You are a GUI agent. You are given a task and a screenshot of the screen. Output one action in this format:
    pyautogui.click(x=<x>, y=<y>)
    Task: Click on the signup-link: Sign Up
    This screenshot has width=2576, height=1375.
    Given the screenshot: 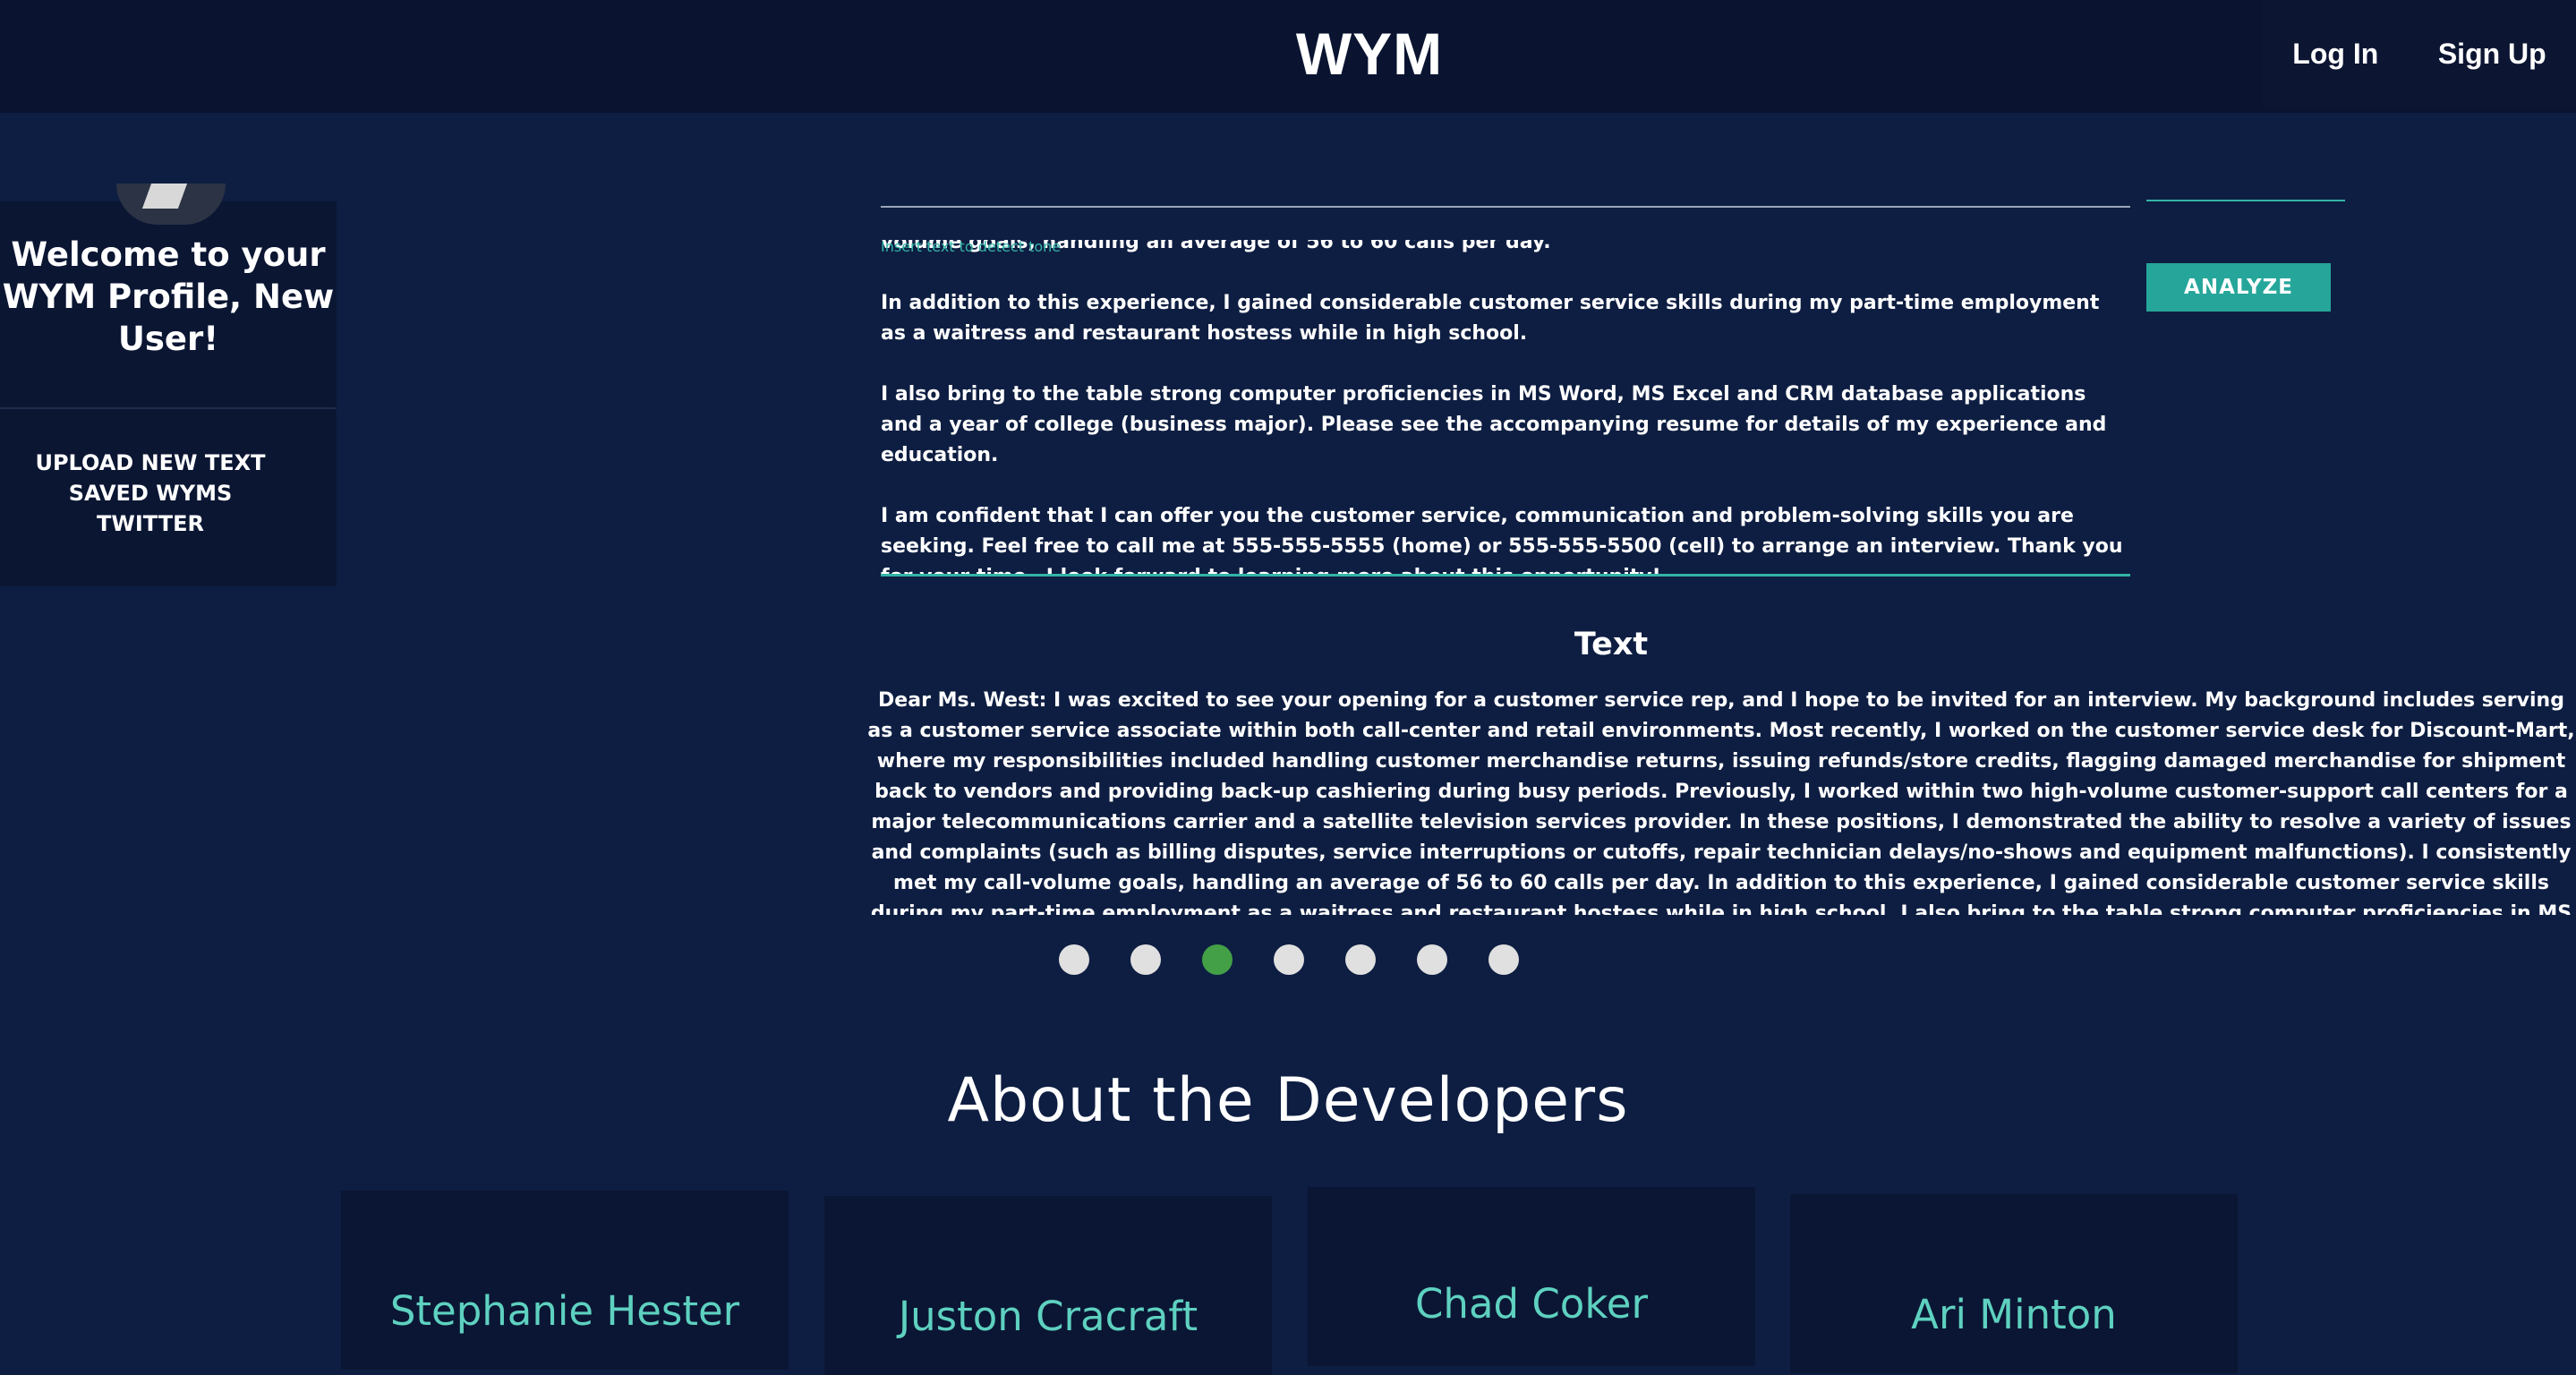 What is the action you would take?
    pyautogui.click(x=2492, y=54)
    